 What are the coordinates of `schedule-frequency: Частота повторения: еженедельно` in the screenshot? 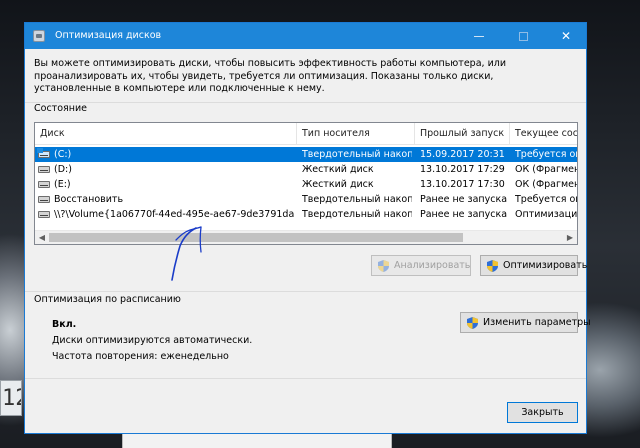 It's located at (140, 356).